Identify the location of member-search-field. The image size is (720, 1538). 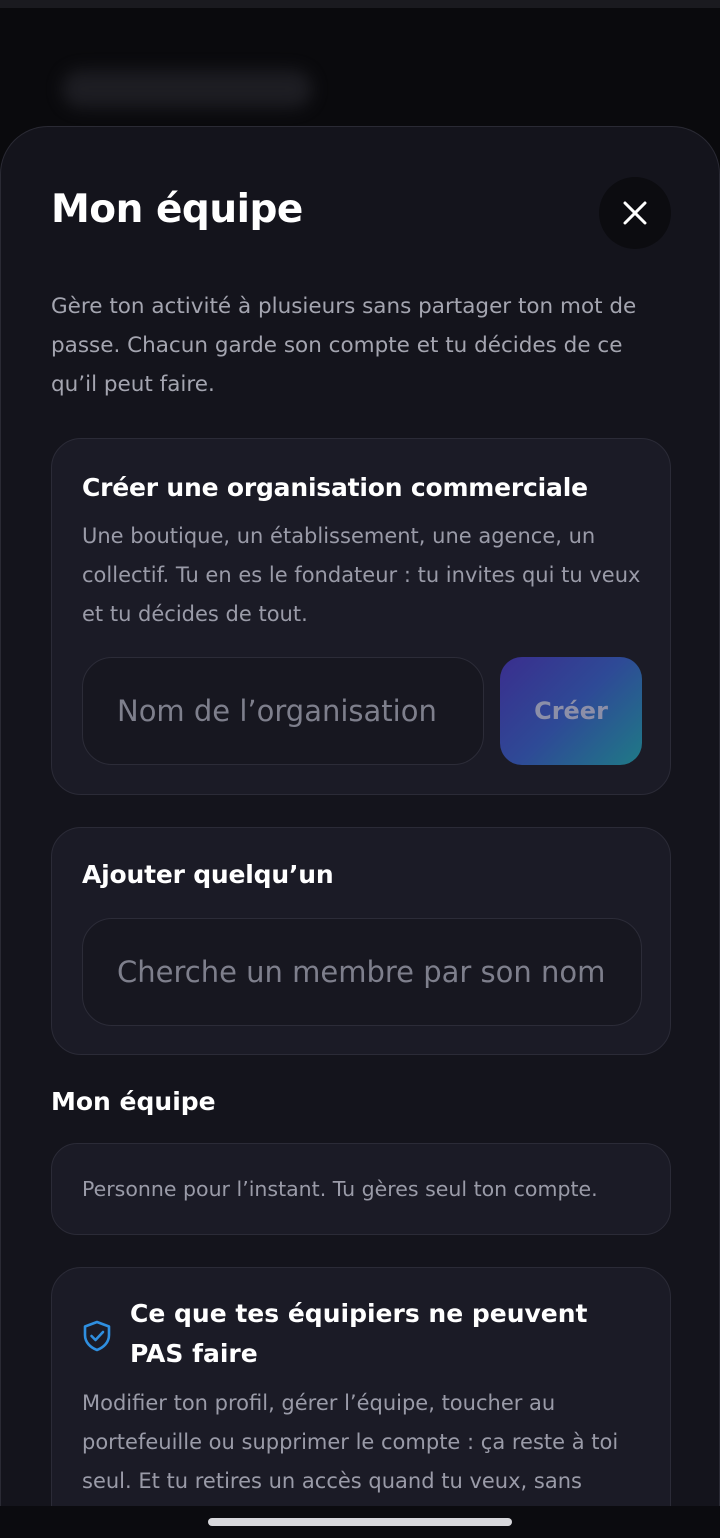
(362, 972).